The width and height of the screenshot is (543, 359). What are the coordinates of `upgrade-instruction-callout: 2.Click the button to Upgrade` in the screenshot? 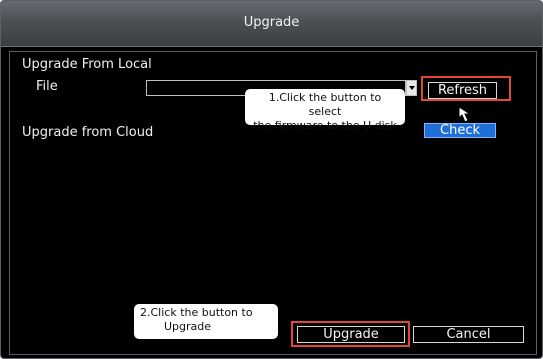 It's located at (206, 321).